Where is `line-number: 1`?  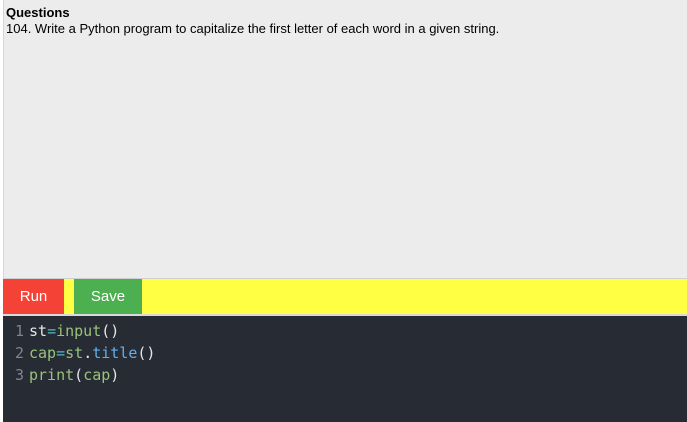
line-number: 1 is located at coordinates (19, 331).